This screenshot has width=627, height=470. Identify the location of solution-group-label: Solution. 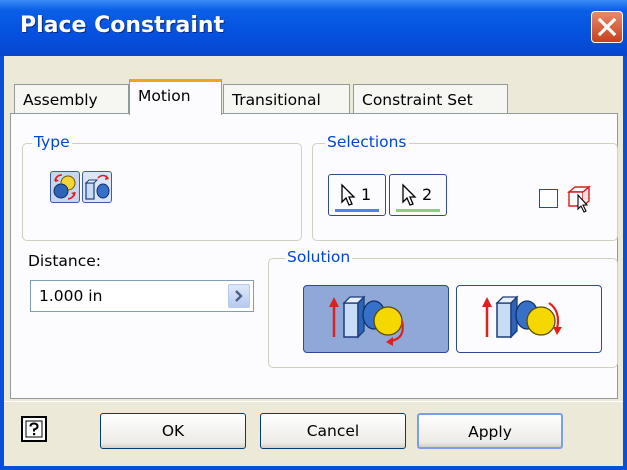
(319, 257).